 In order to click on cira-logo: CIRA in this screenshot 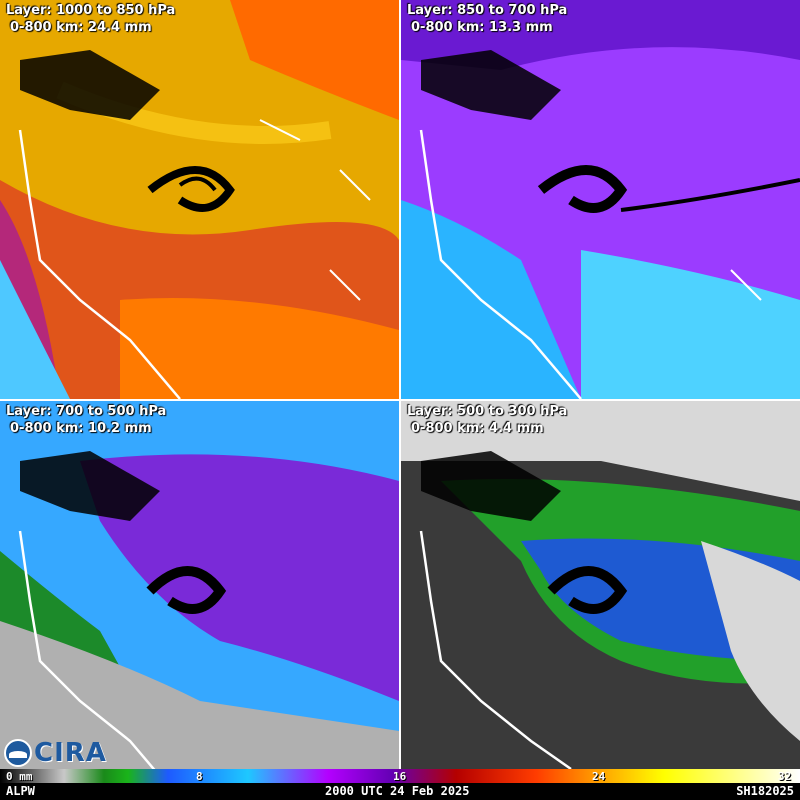, I will do `click(55, 753)`.